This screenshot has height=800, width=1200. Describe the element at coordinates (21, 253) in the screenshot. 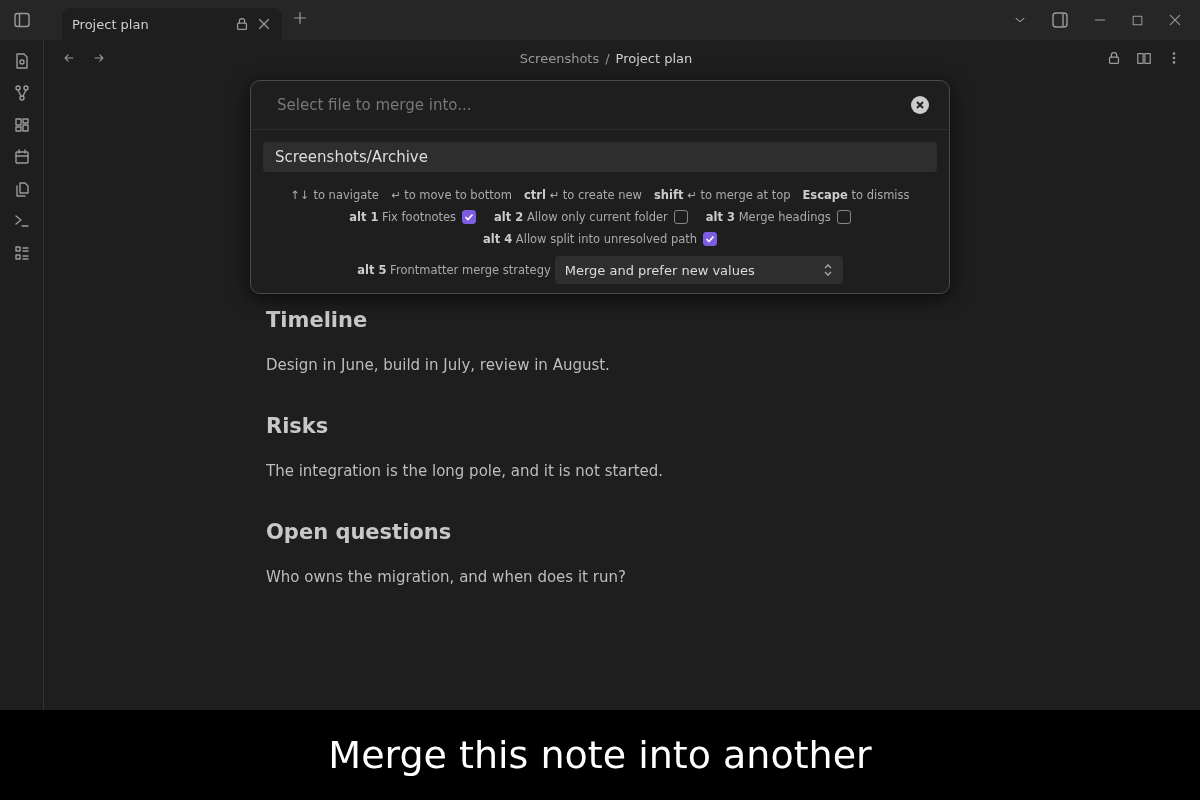

I see `list-icon` at that location.